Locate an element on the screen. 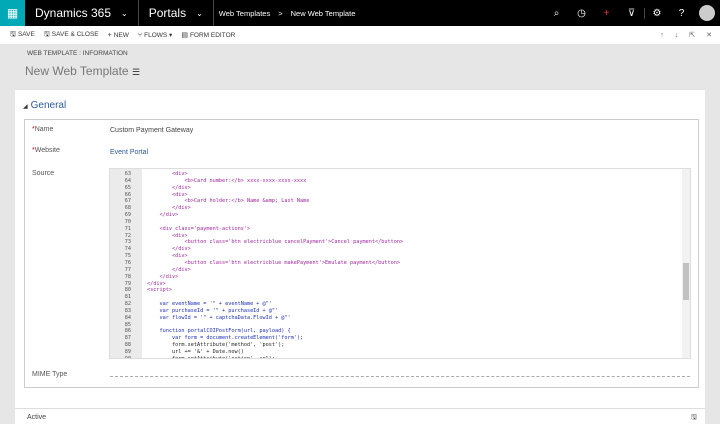 Image resolution: width=720 pixels, height=424 pixels. close-icon: ✕ is located at coordinates (709, 35).